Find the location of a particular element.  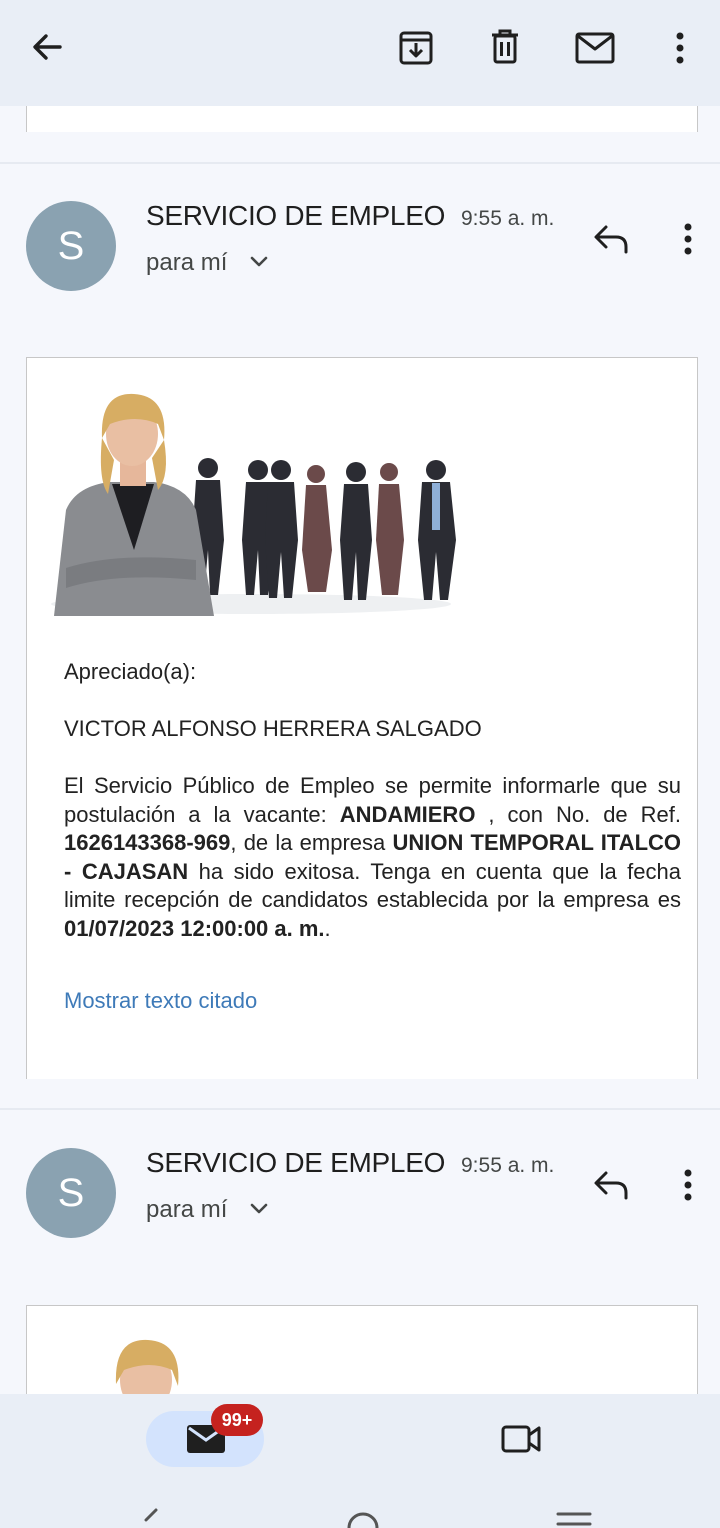

system-recents-icon is located at coordinates (574, 1519).